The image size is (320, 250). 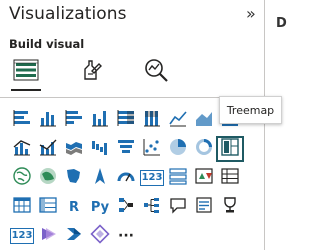 I want to click on card-icon: 123, so click(x=152, y=178).